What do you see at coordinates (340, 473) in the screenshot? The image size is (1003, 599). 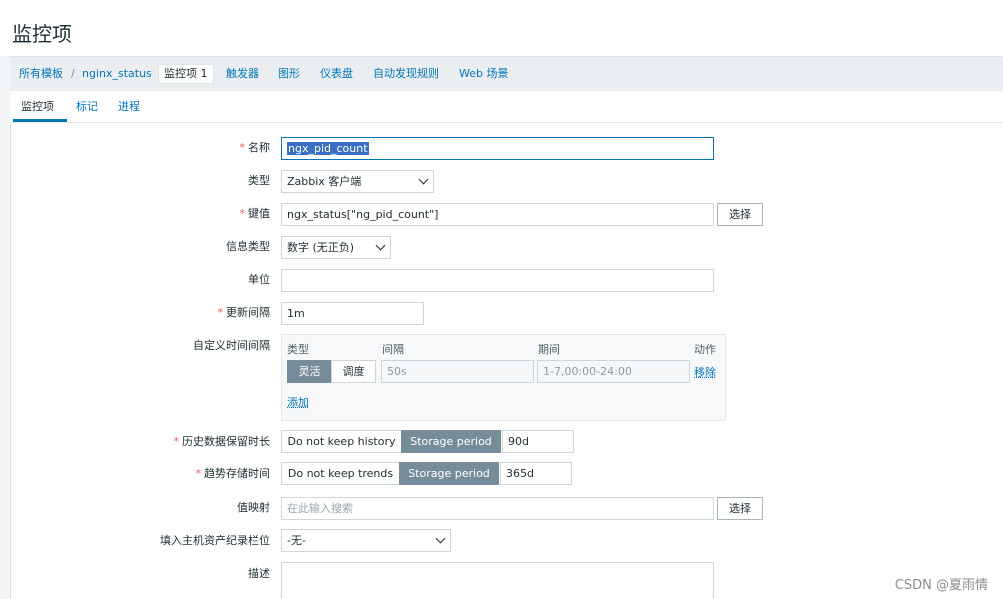 I see `trends-no-keep-toggle: Do not keep trends` at bounding box center [340, 473].